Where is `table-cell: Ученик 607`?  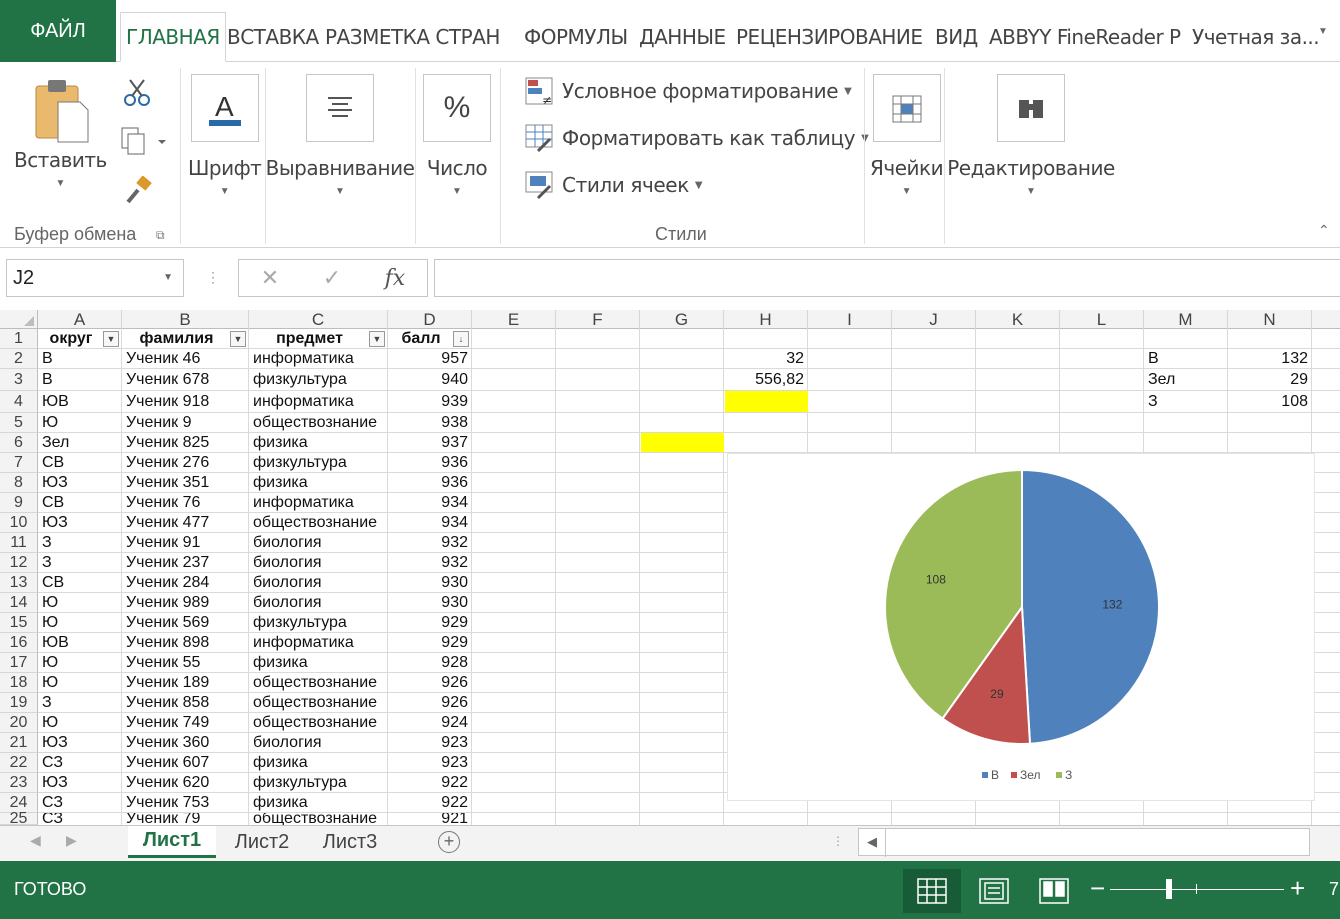 table-cell: Ученик 607 is located at coordinates (185, 763).